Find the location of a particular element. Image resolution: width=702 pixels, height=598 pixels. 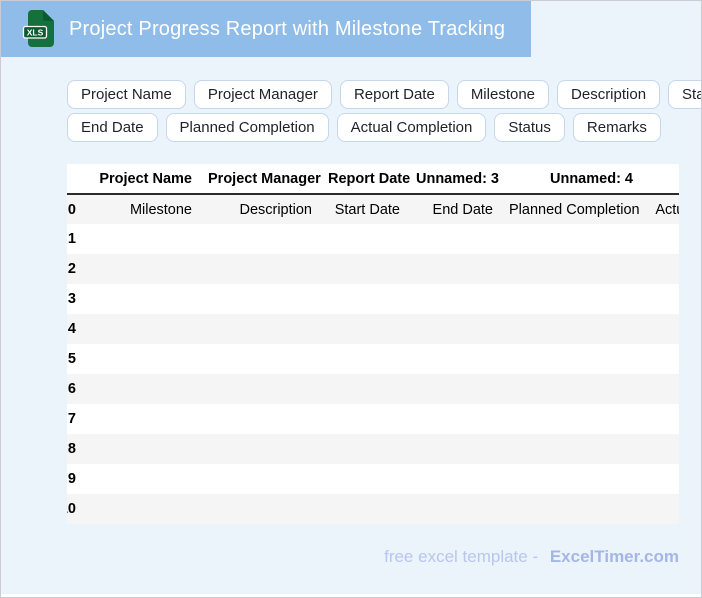

table-cell: Planned Completion is located at coordinates (574, 209).